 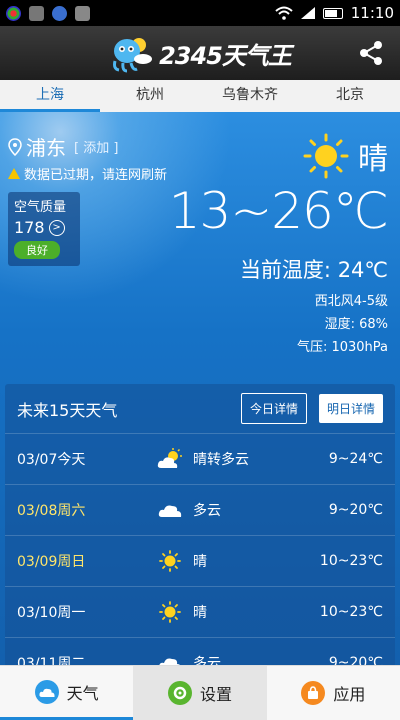 What do you see at coordinates (278, 211) in the screenshot?
I see `temperature-range: 13~26℃` at bounding box center [278, 211].